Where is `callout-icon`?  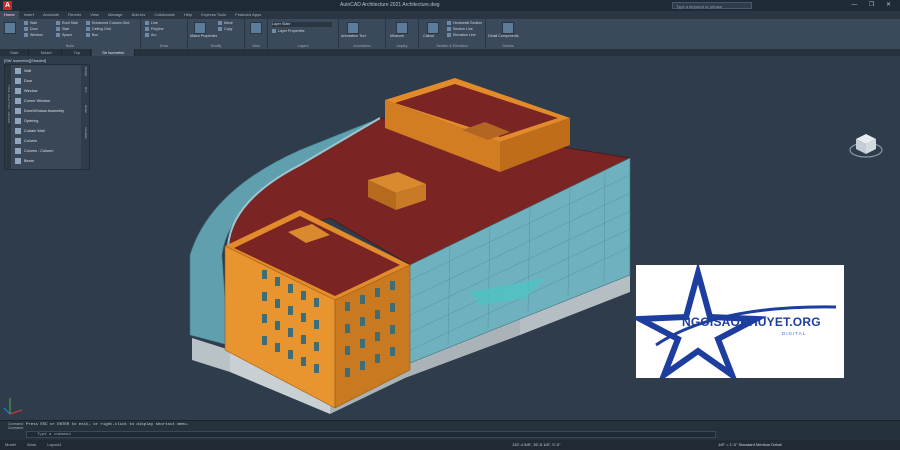
callout-icon is located at coordinates (433, 28).